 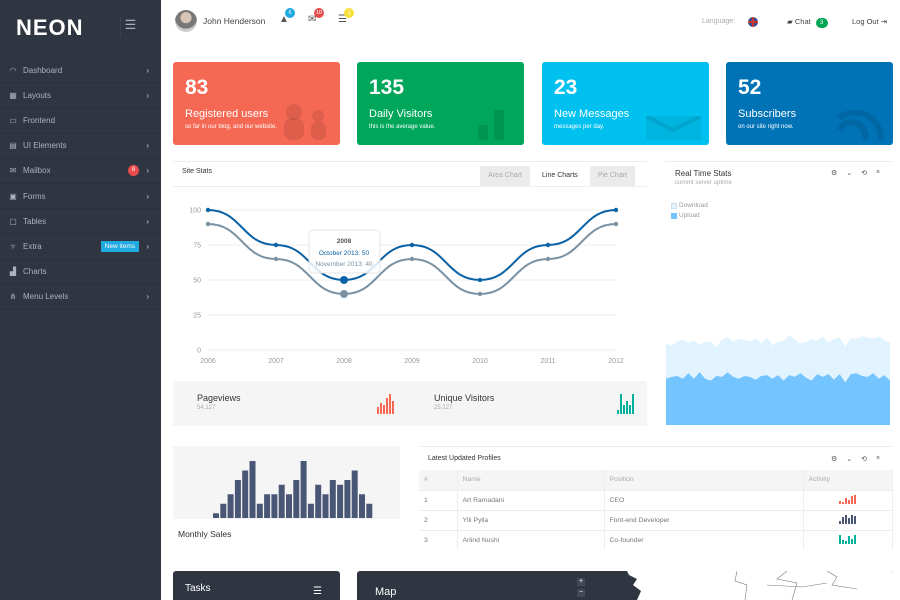 What do you see at coordinates (581, 582) in the screenshot?
I see `zoom-in-button: +` at bounding box center [581, 582].